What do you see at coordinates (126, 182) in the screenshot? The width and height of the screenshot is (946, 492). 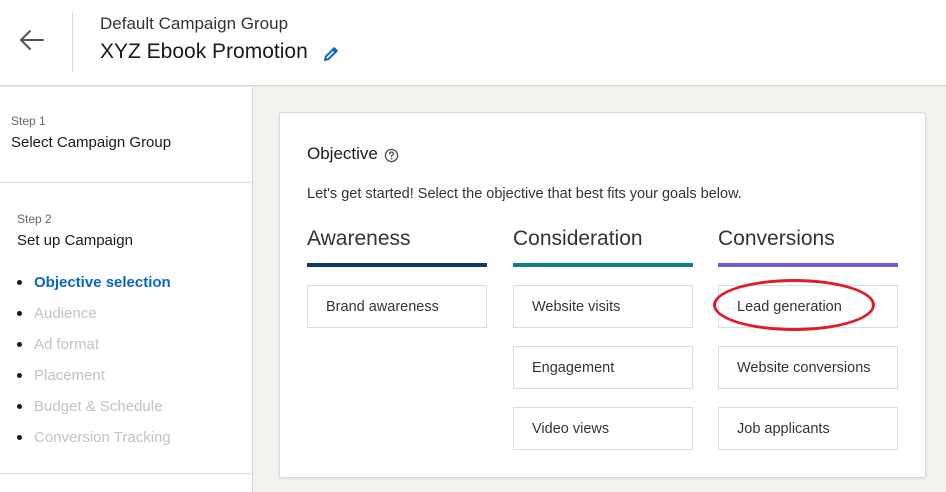 I see `sidebar-divider` at bounding box center [126, 182].